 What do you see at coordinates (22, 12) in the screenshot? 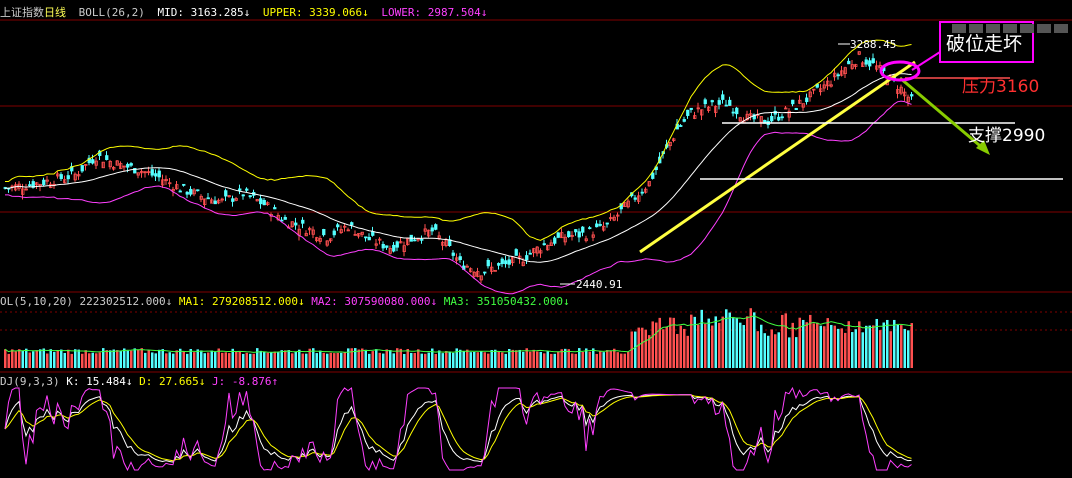
I see `index-name: 上证指数` at bounding box center [22, 12].